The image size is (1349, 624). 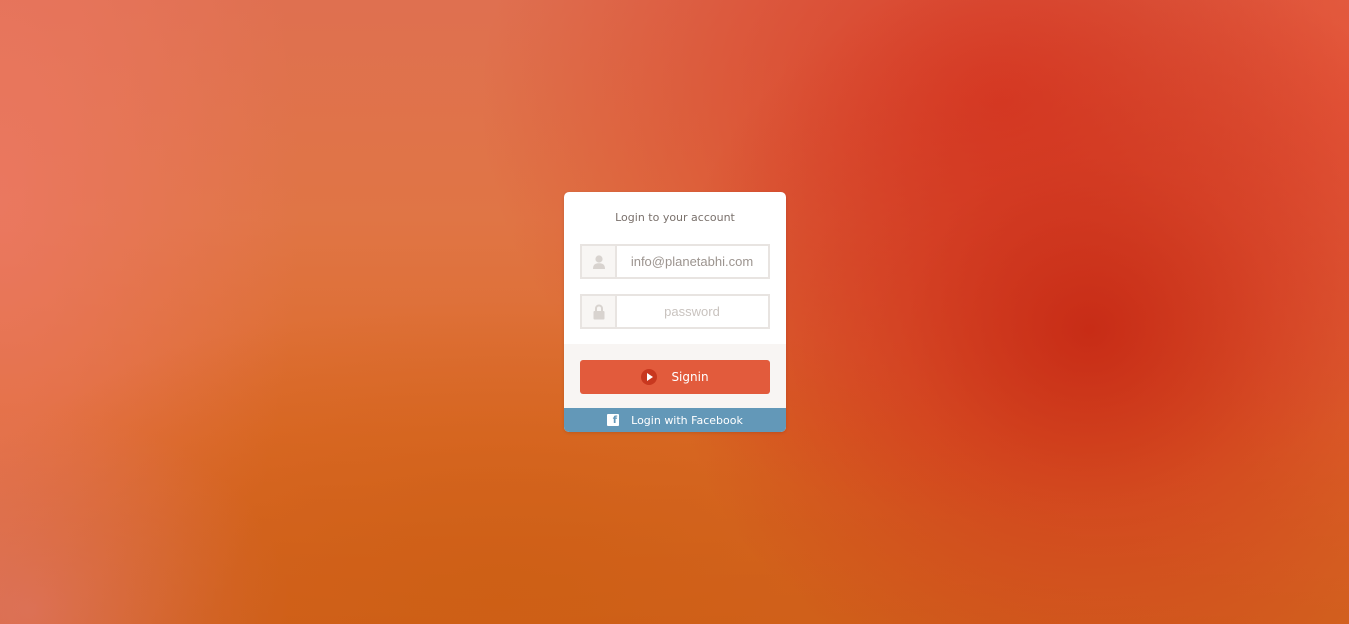 What do you see at coordinates (687, 420) in the screenshot?
I see `facebook-login-label: Login with Facebook` at bounding box center [687, 420].